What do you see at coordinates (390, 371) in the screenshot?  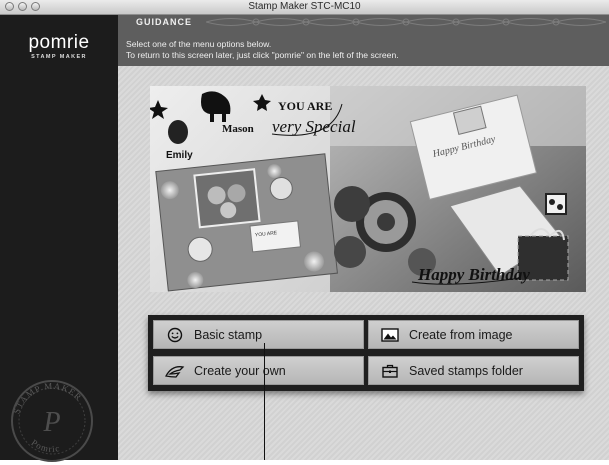 I see `briefcase-icon` at bounding box center [390, 371].